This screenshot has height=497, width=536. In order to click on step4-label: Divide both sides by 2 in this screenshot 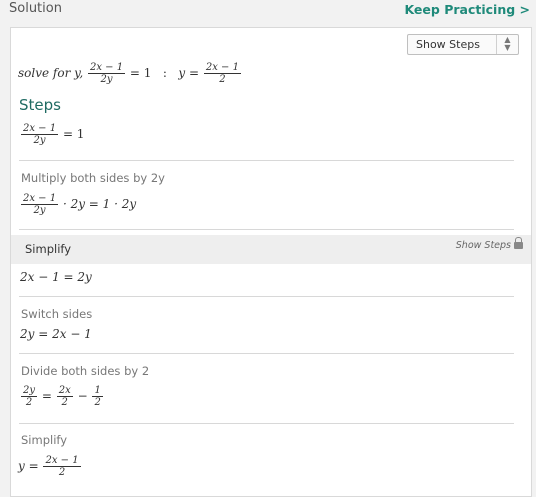, I will do `click(85, 371)`.